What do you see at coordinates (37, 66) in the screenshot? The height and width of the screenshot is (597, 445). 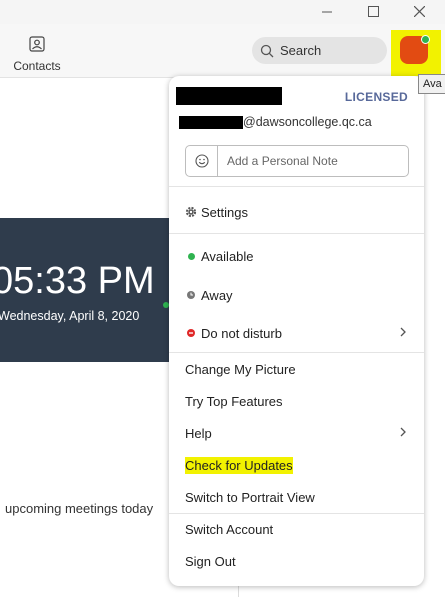 I see `contacts-label: Contacts` at bounding box center [37, 66].